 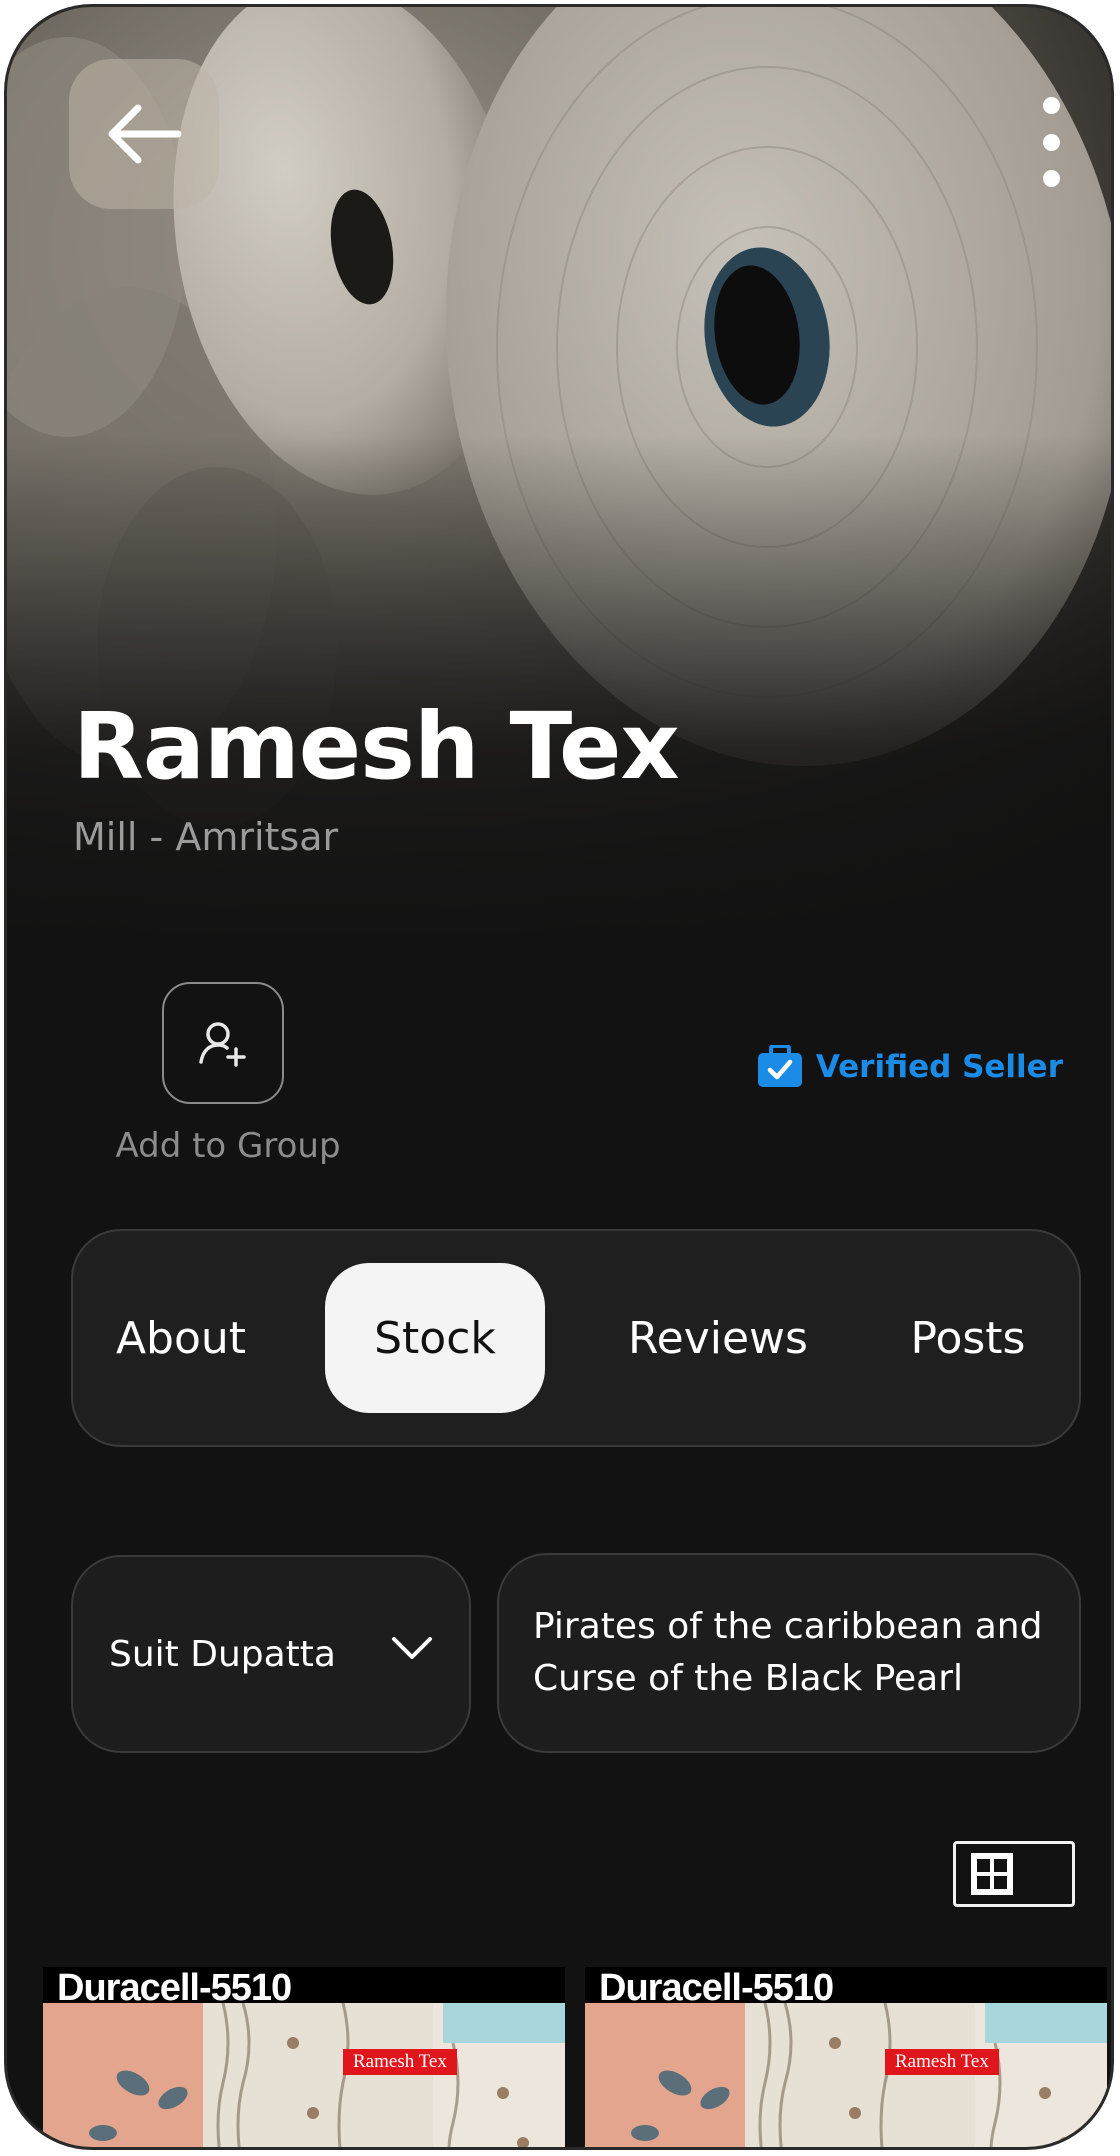 I want to click on shop-name: Ramesh Tex, so click(x=376, y=746).